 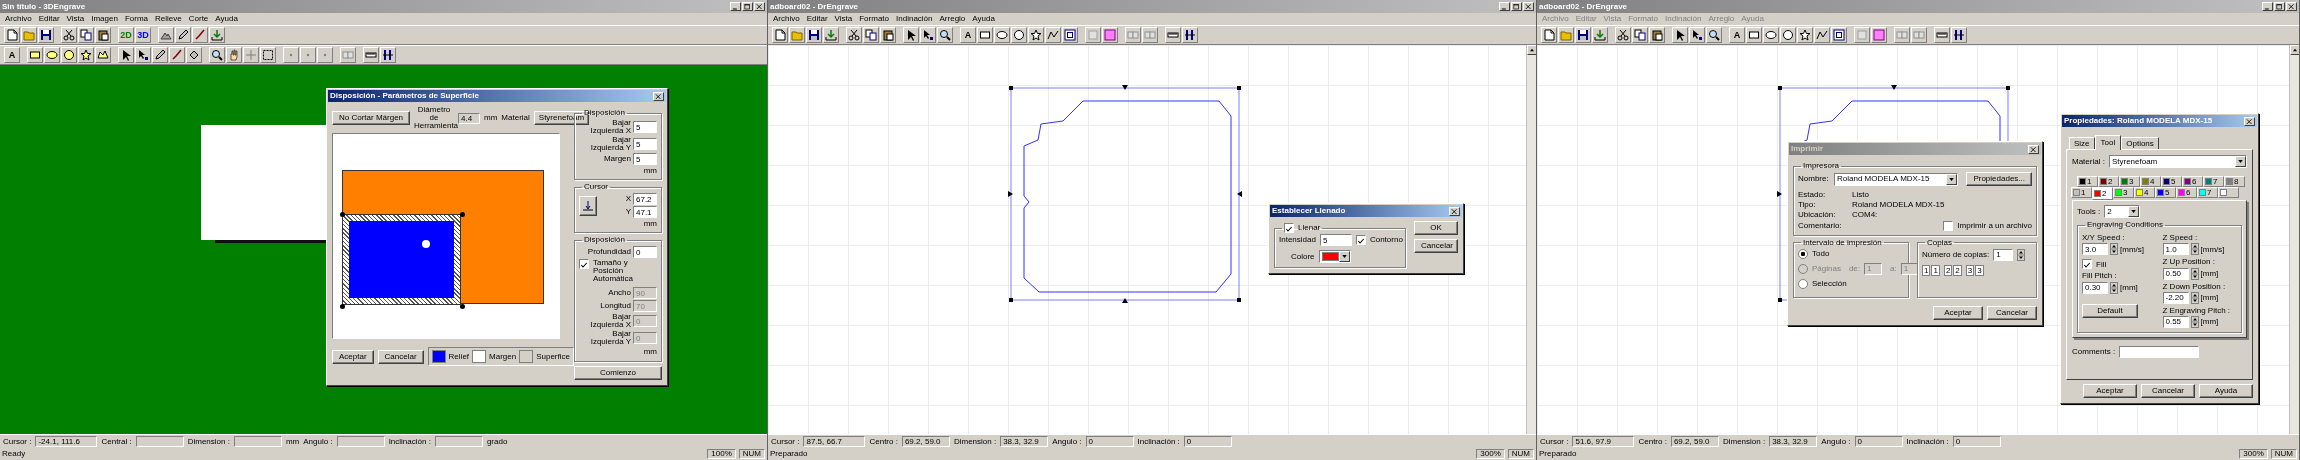 I want to click on tab: Tool, so click(x=2108, y=143).